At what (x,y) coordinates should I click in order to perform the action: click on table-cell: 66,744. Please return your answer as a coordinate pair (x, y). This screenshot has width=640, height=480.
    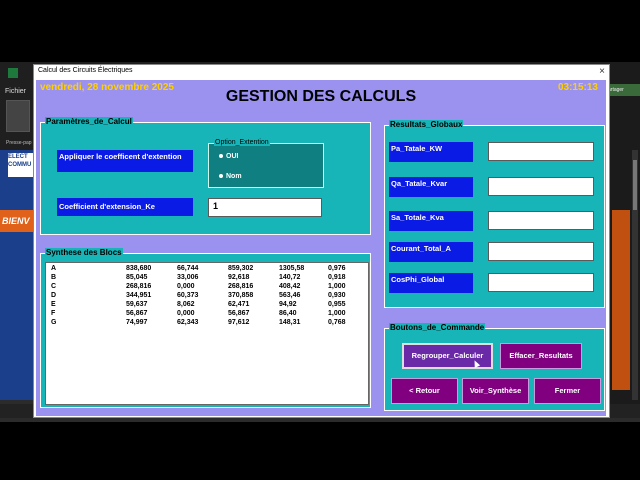
    Looking at the image, I should click on (188, 268).